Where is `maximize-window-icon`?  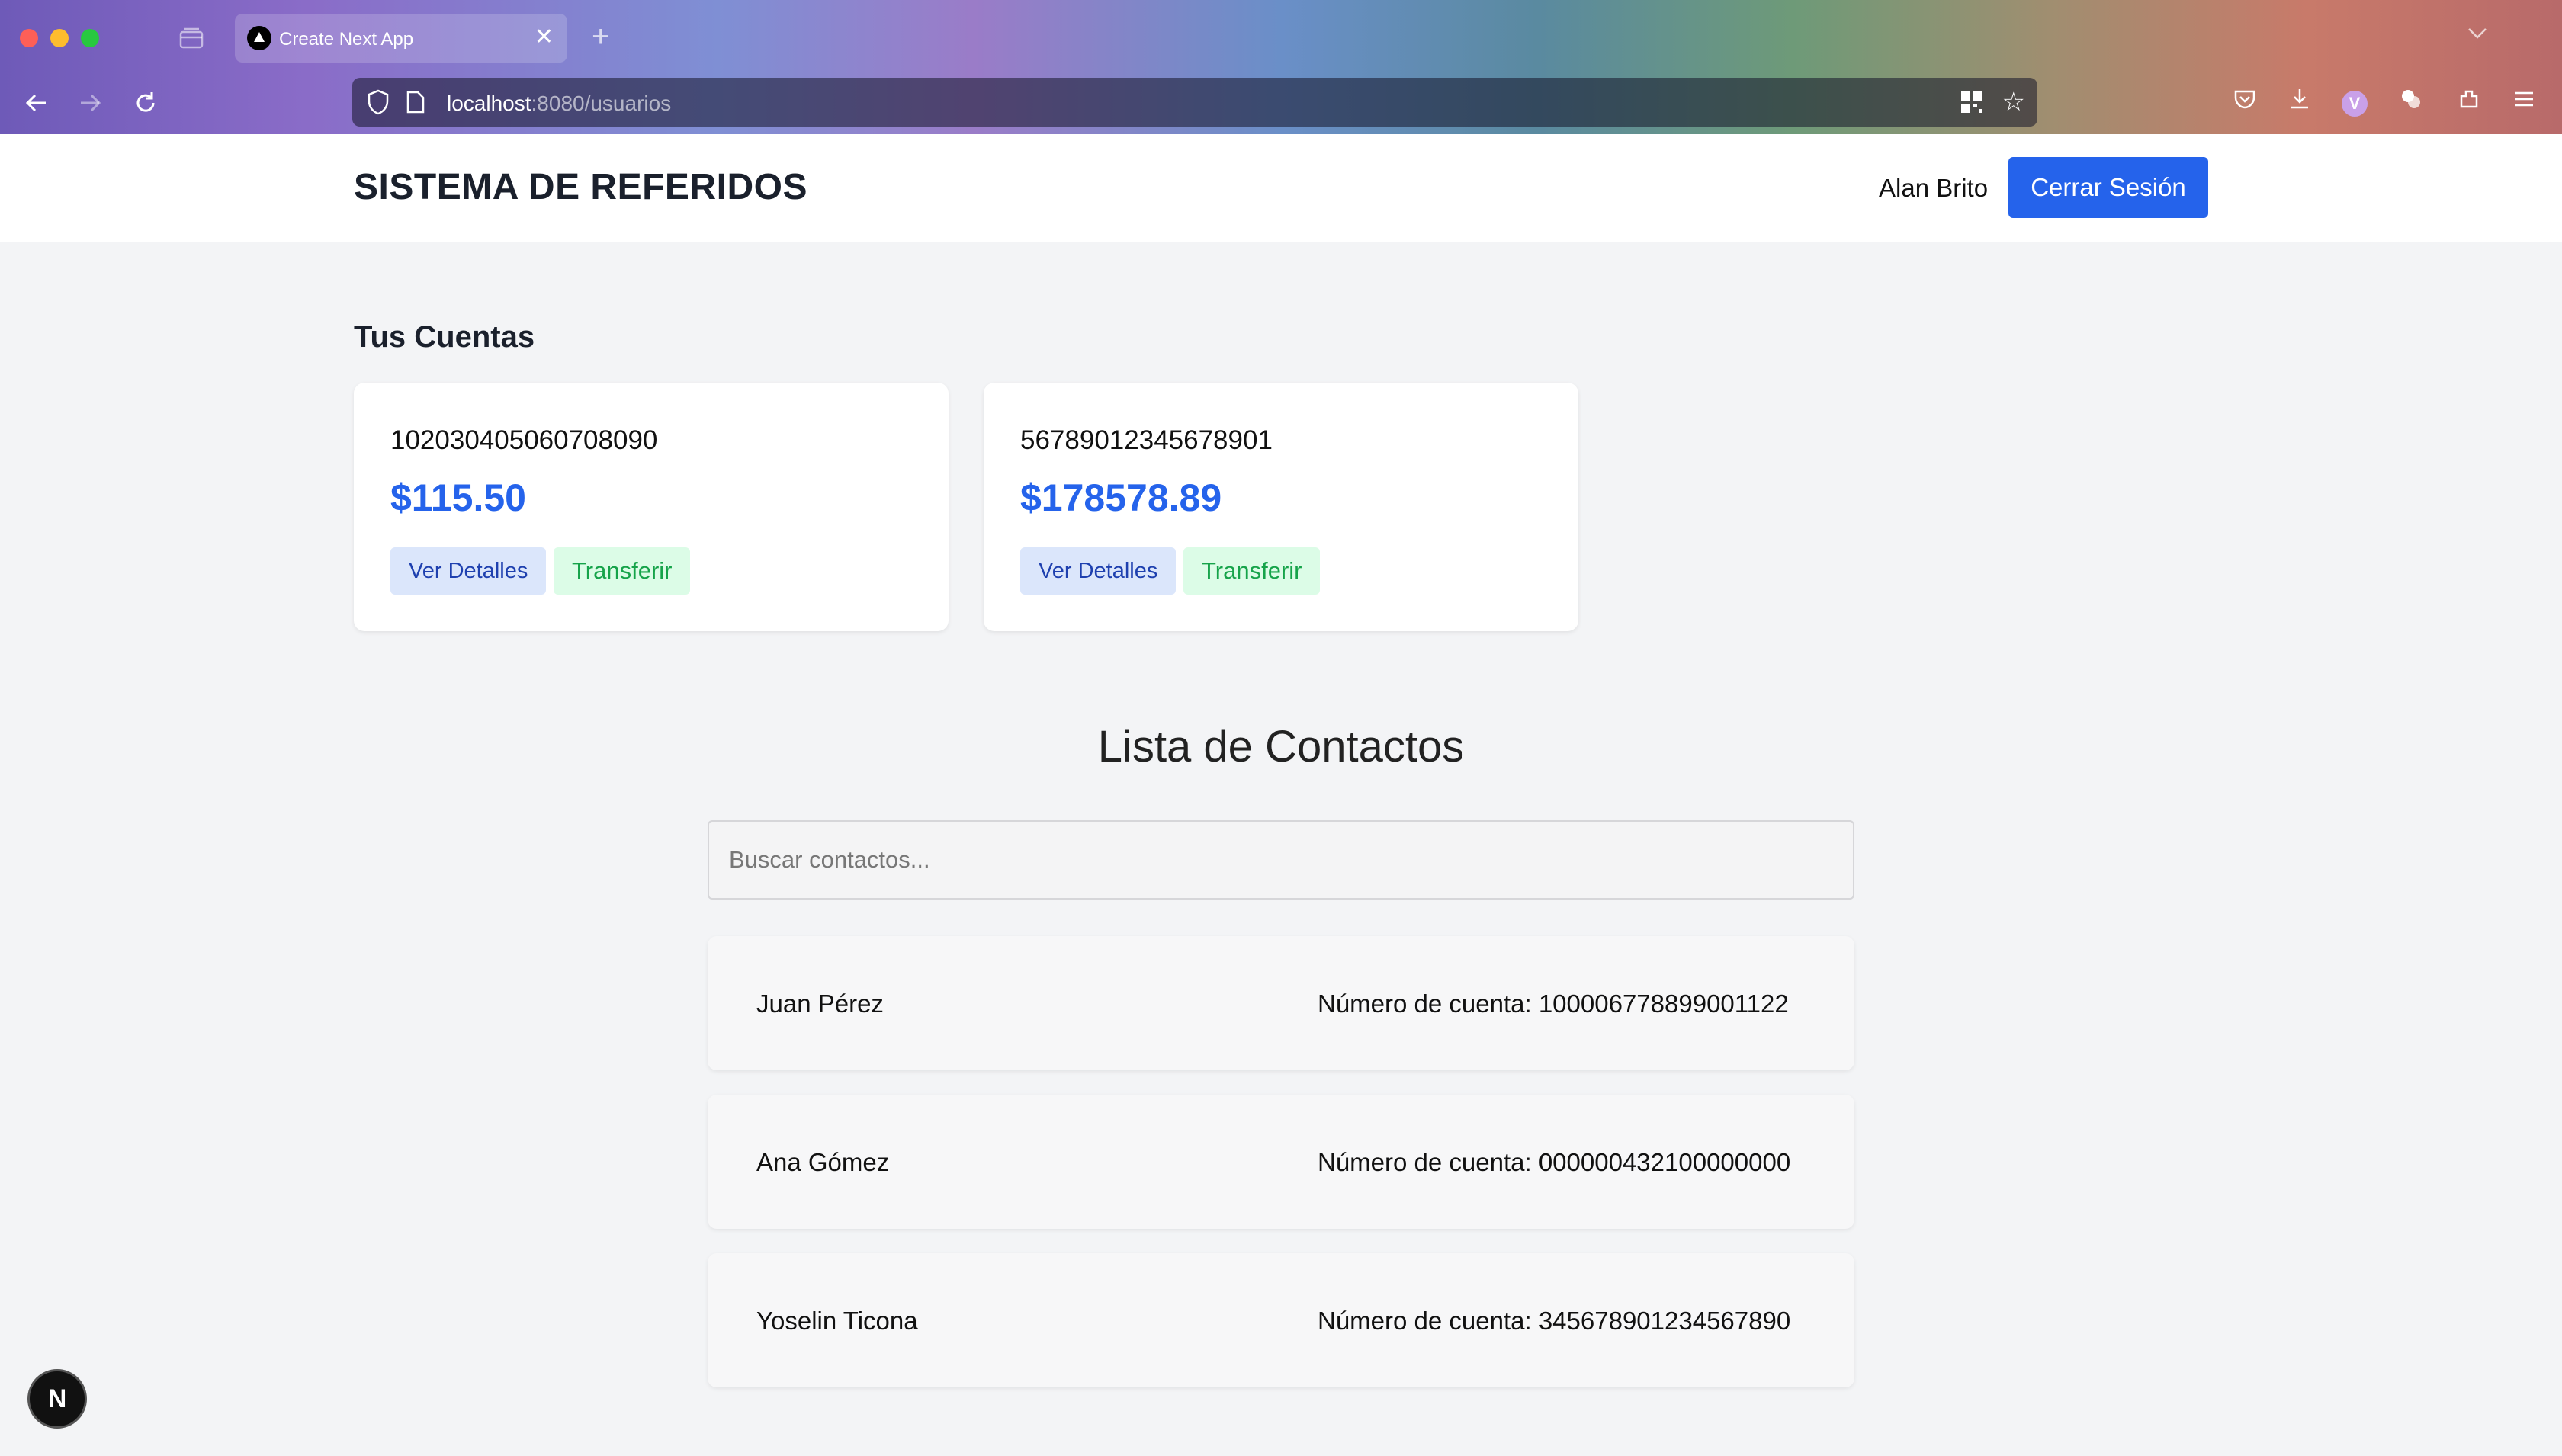 maximize-window-icon is located at coordinates (90, 38).